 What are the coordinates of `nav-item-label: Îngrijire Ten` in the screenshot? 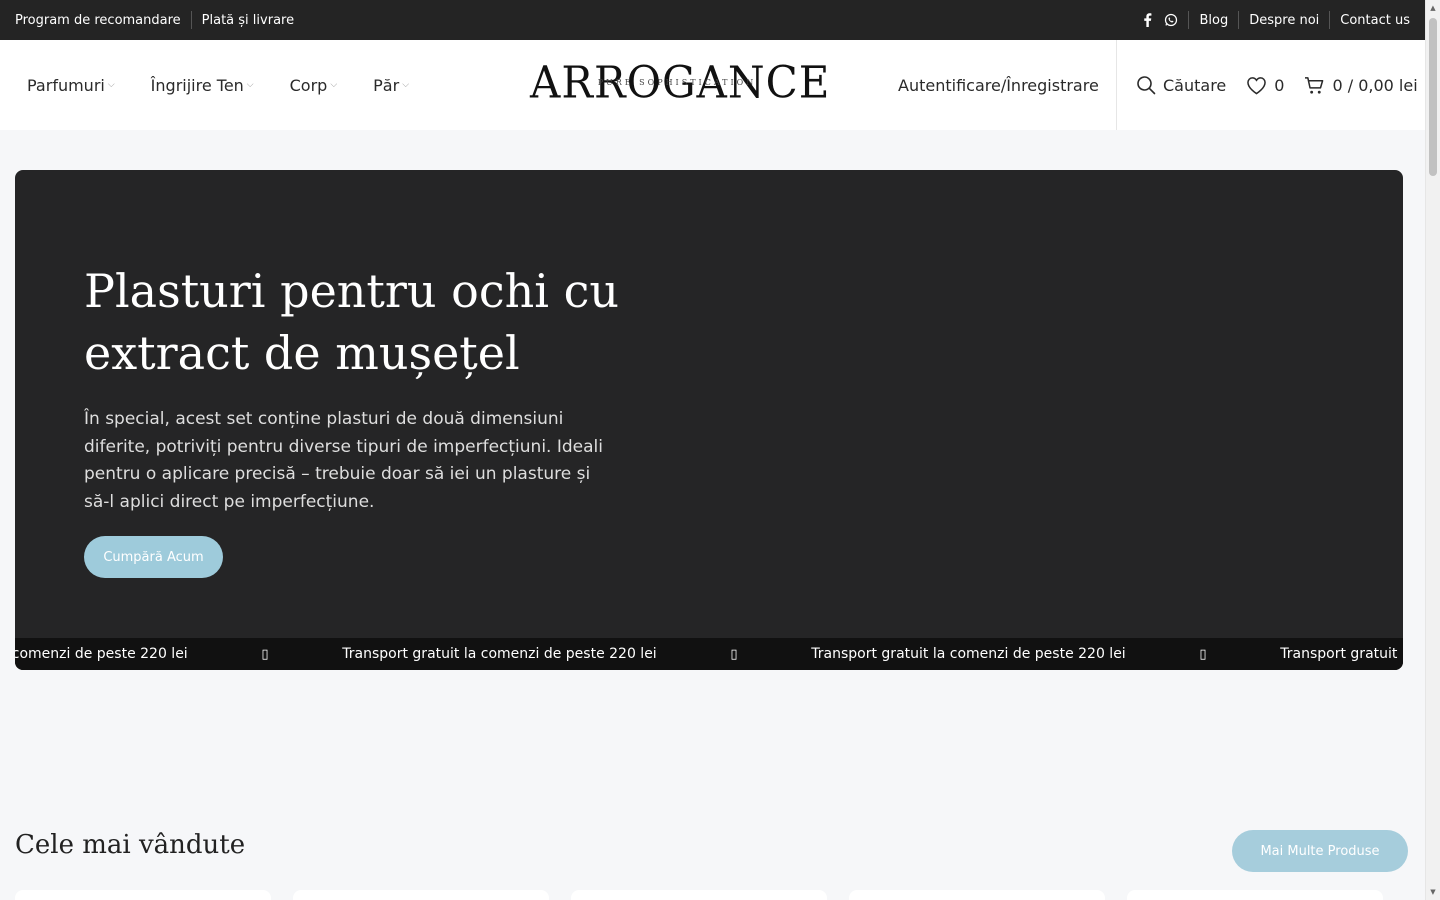 It's located at (197, 85).